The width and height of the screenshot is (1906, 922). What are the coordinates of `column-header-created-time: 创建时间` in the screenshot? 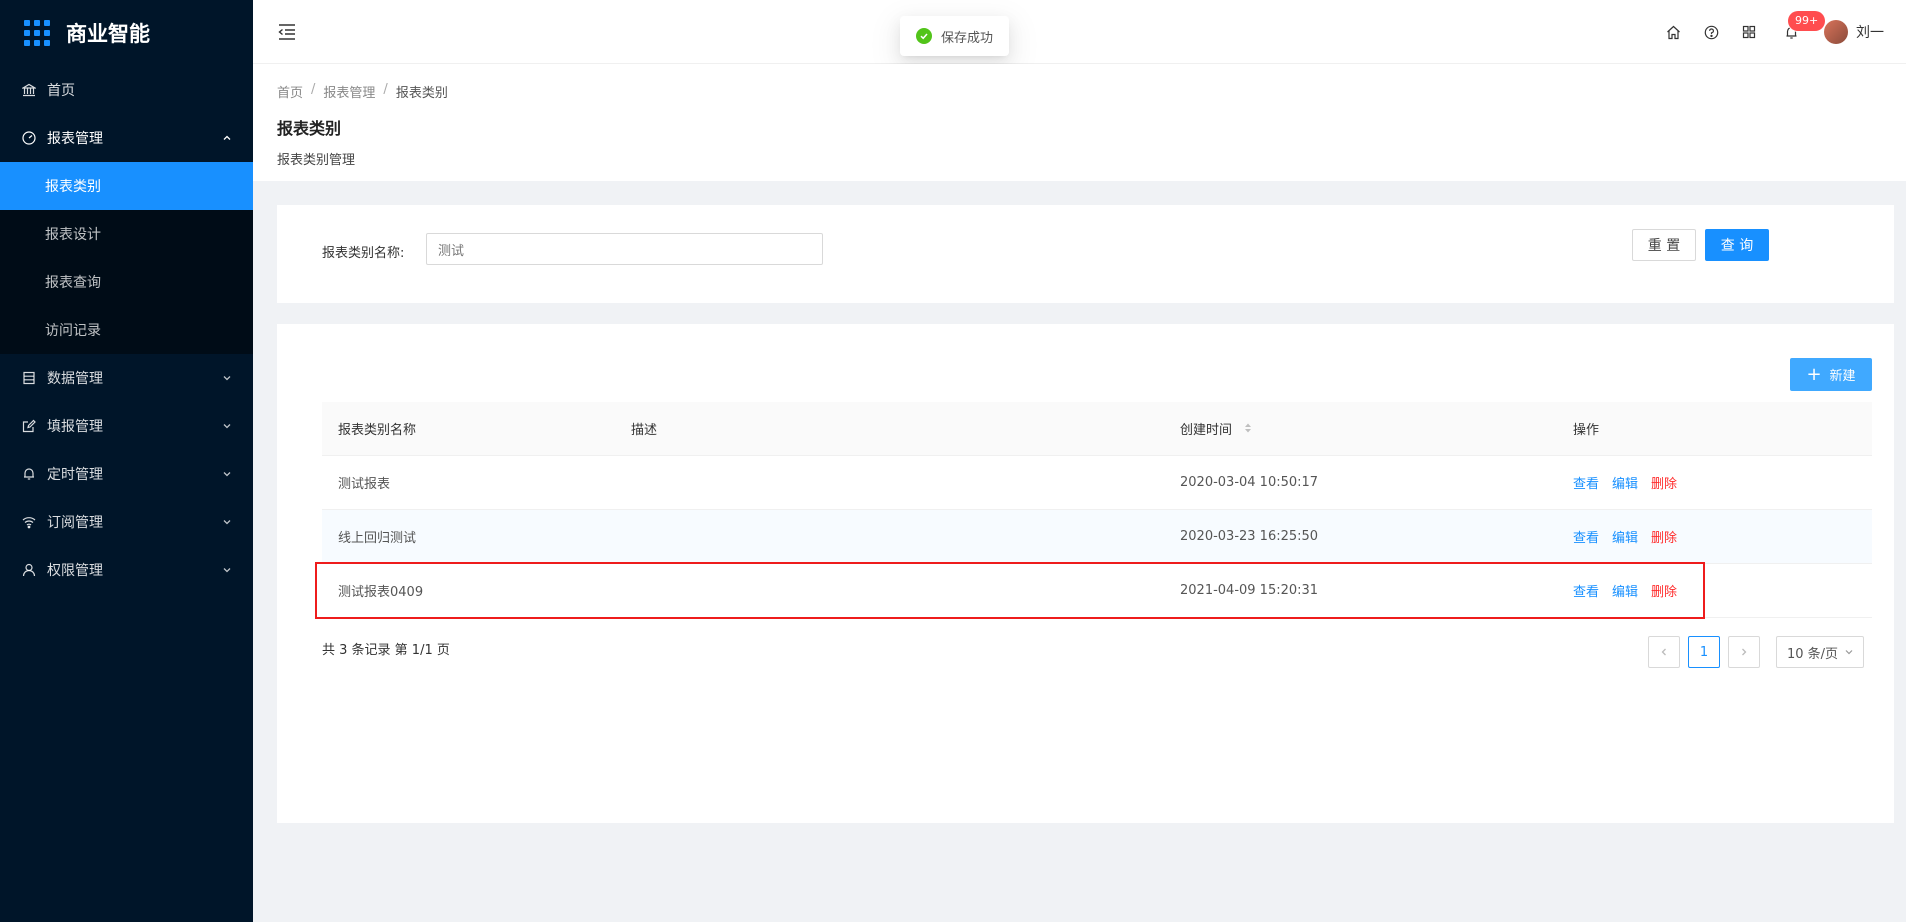 It's located at (1360, 429).